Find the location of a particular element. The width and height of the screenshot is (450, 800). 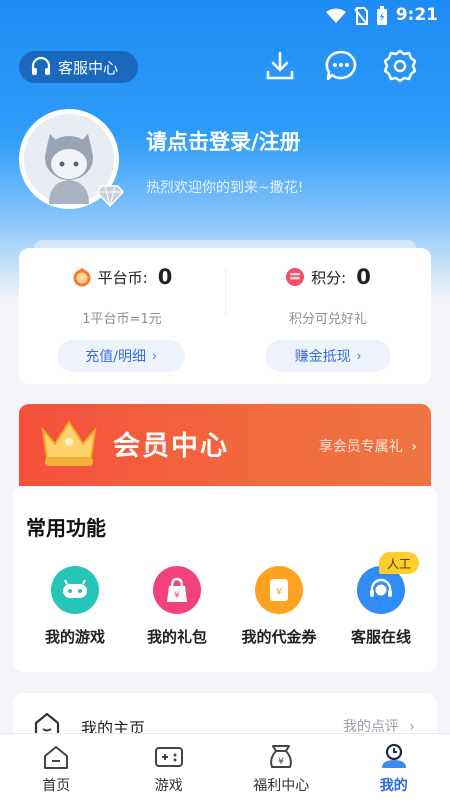

recharge-details-label: 充值/明细 is located at coordinates (115, 357).